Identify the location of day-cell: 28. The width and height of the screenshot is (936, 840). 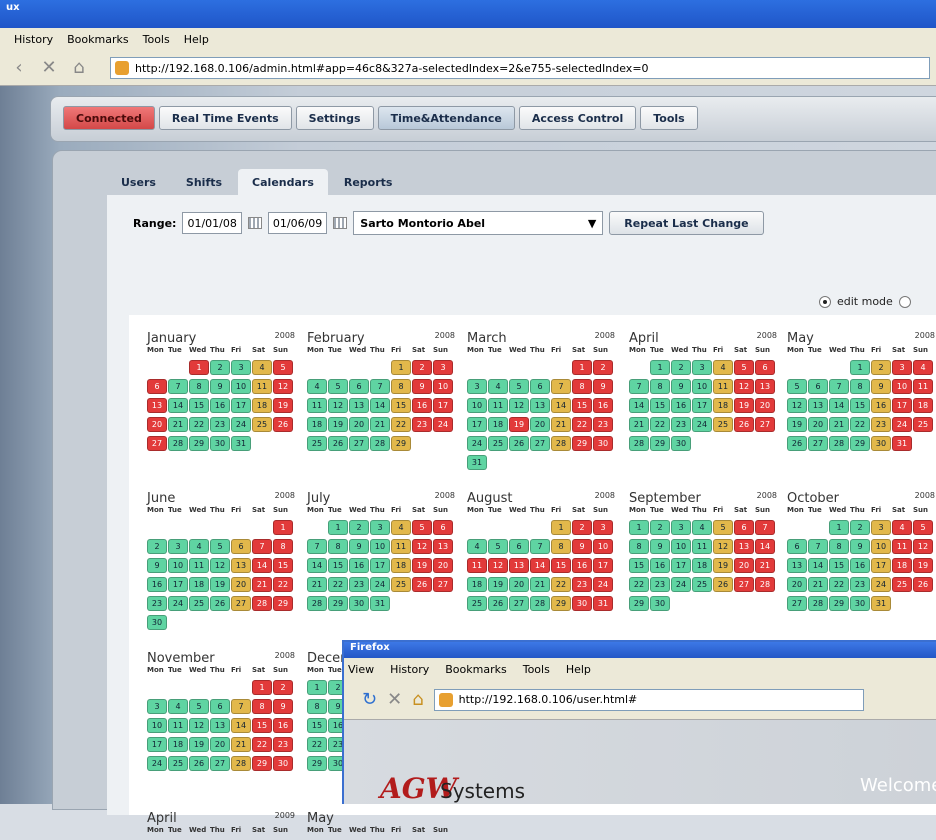
(818, 603).